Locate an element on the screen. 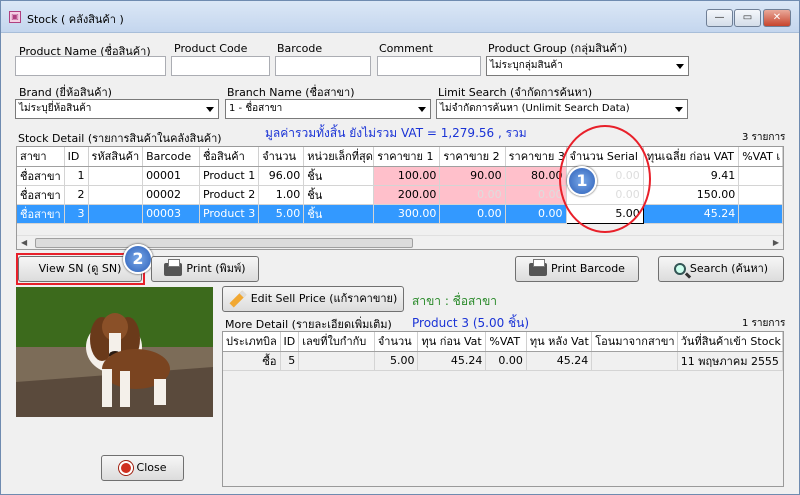 Image resolution: width=800 pixels, height=495 pixels. stock-table-cell: 45.24 is located at coordinates (691, 214).